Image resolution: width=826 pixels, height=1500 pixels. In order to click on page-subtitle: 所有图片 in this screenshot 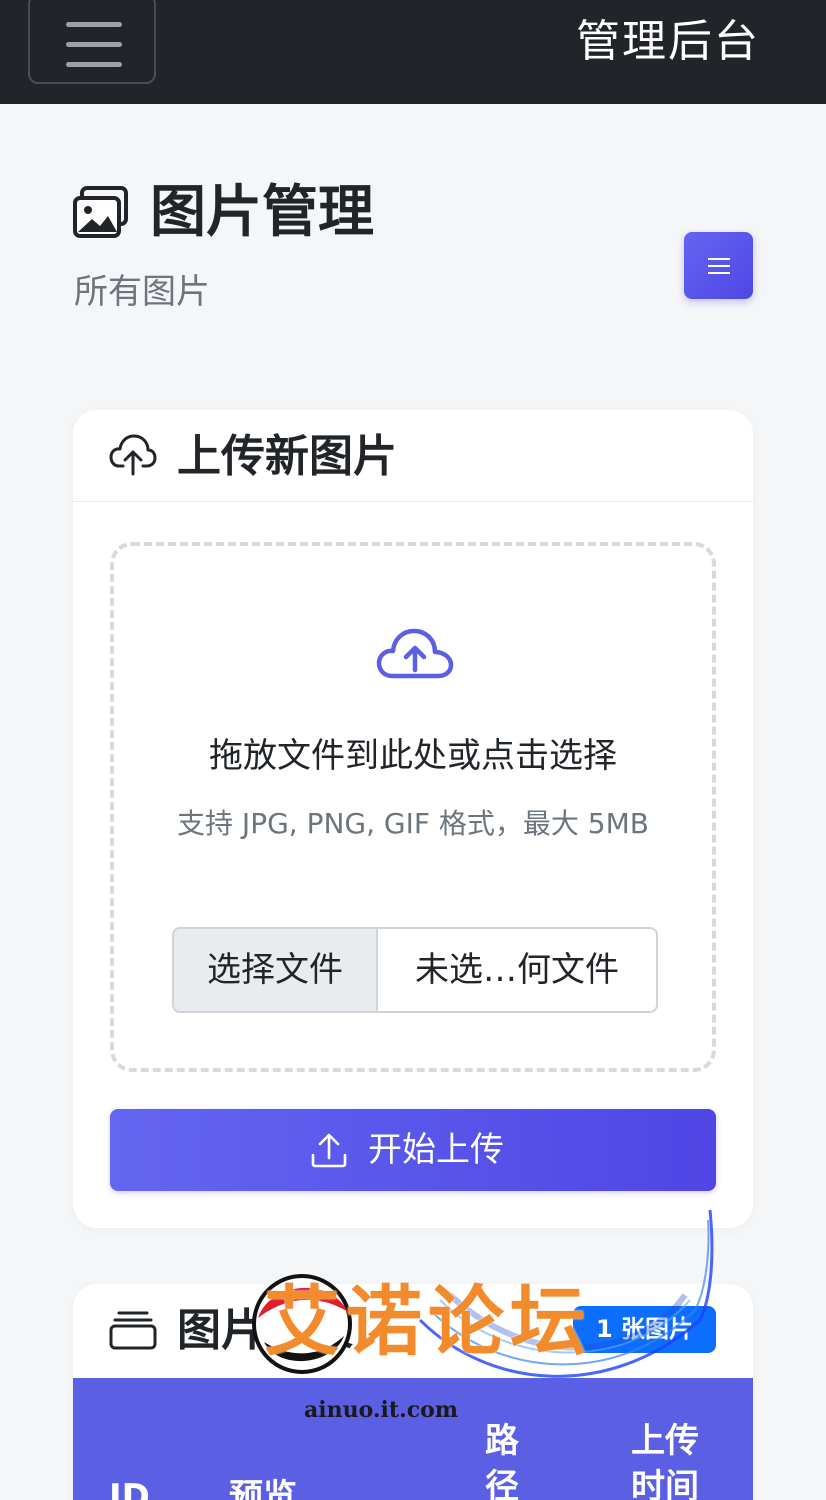, I will do `click(142, 292)`.